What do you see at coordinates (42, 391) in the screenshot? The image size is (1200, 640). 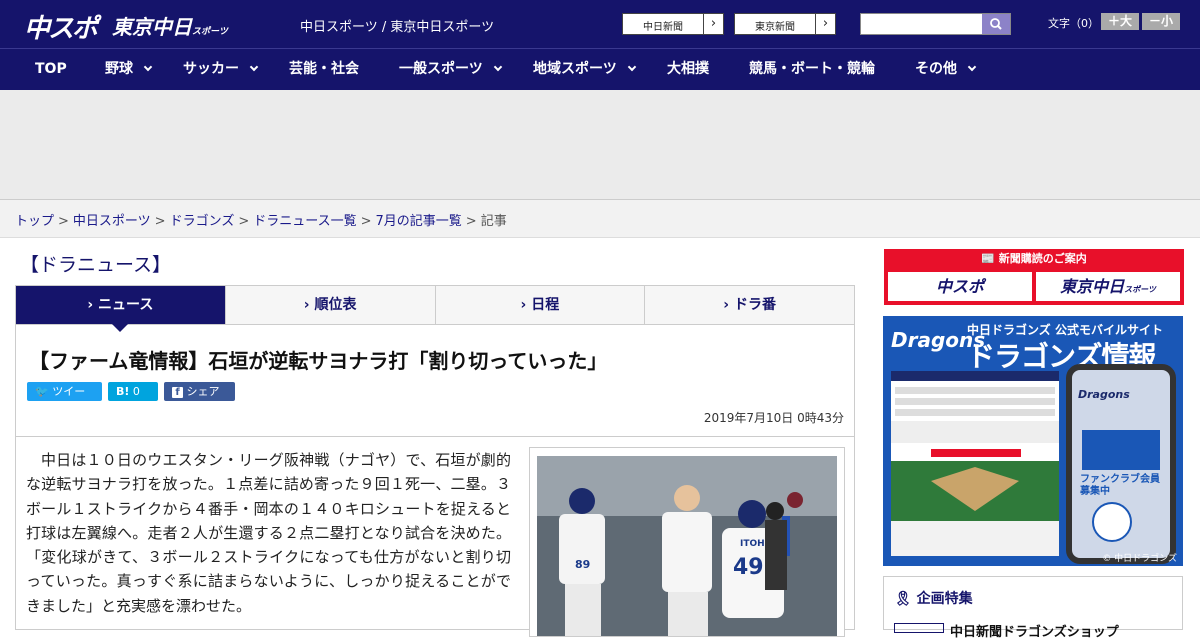 I see `twitter-icon: 🐦` at bounding box center [42, 391].